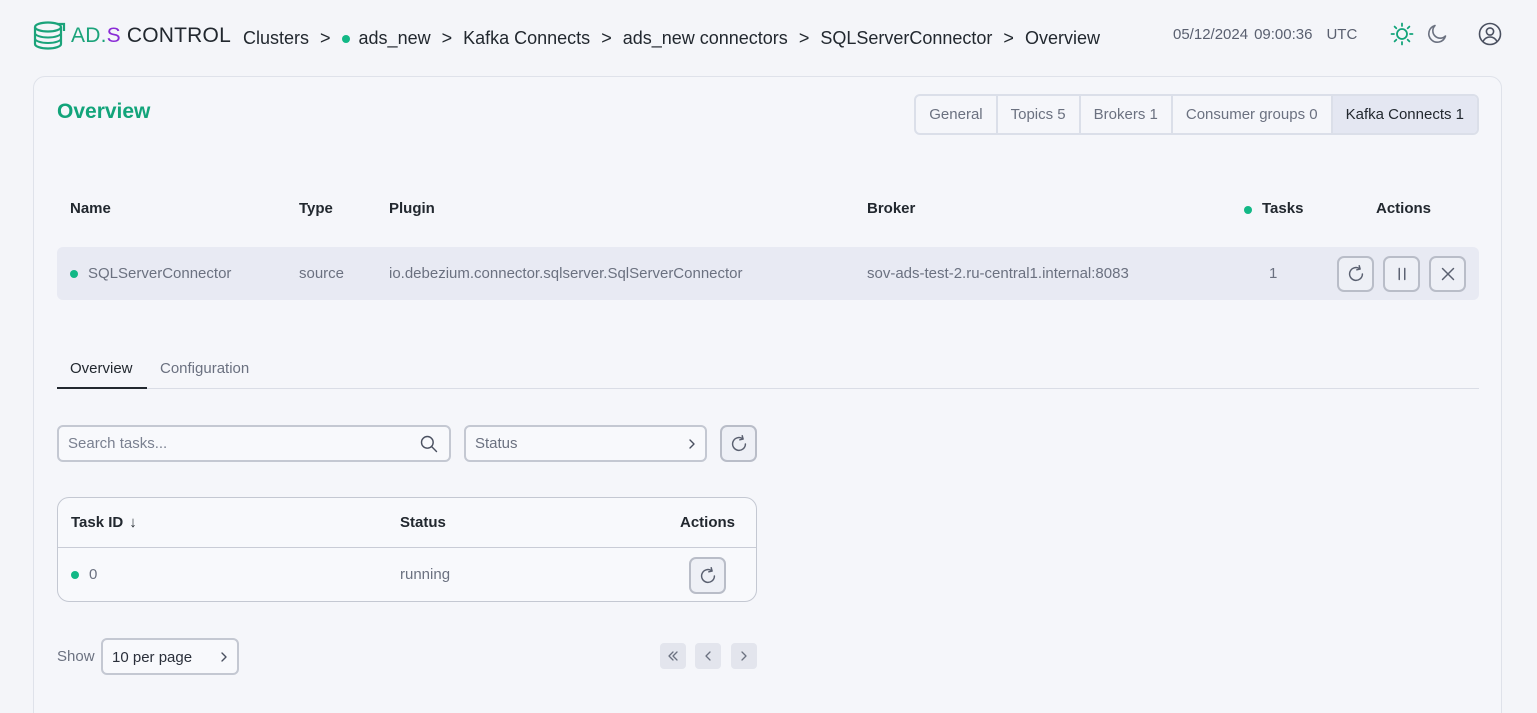  I want to click on active-tab-indicator, so click(102, 388).